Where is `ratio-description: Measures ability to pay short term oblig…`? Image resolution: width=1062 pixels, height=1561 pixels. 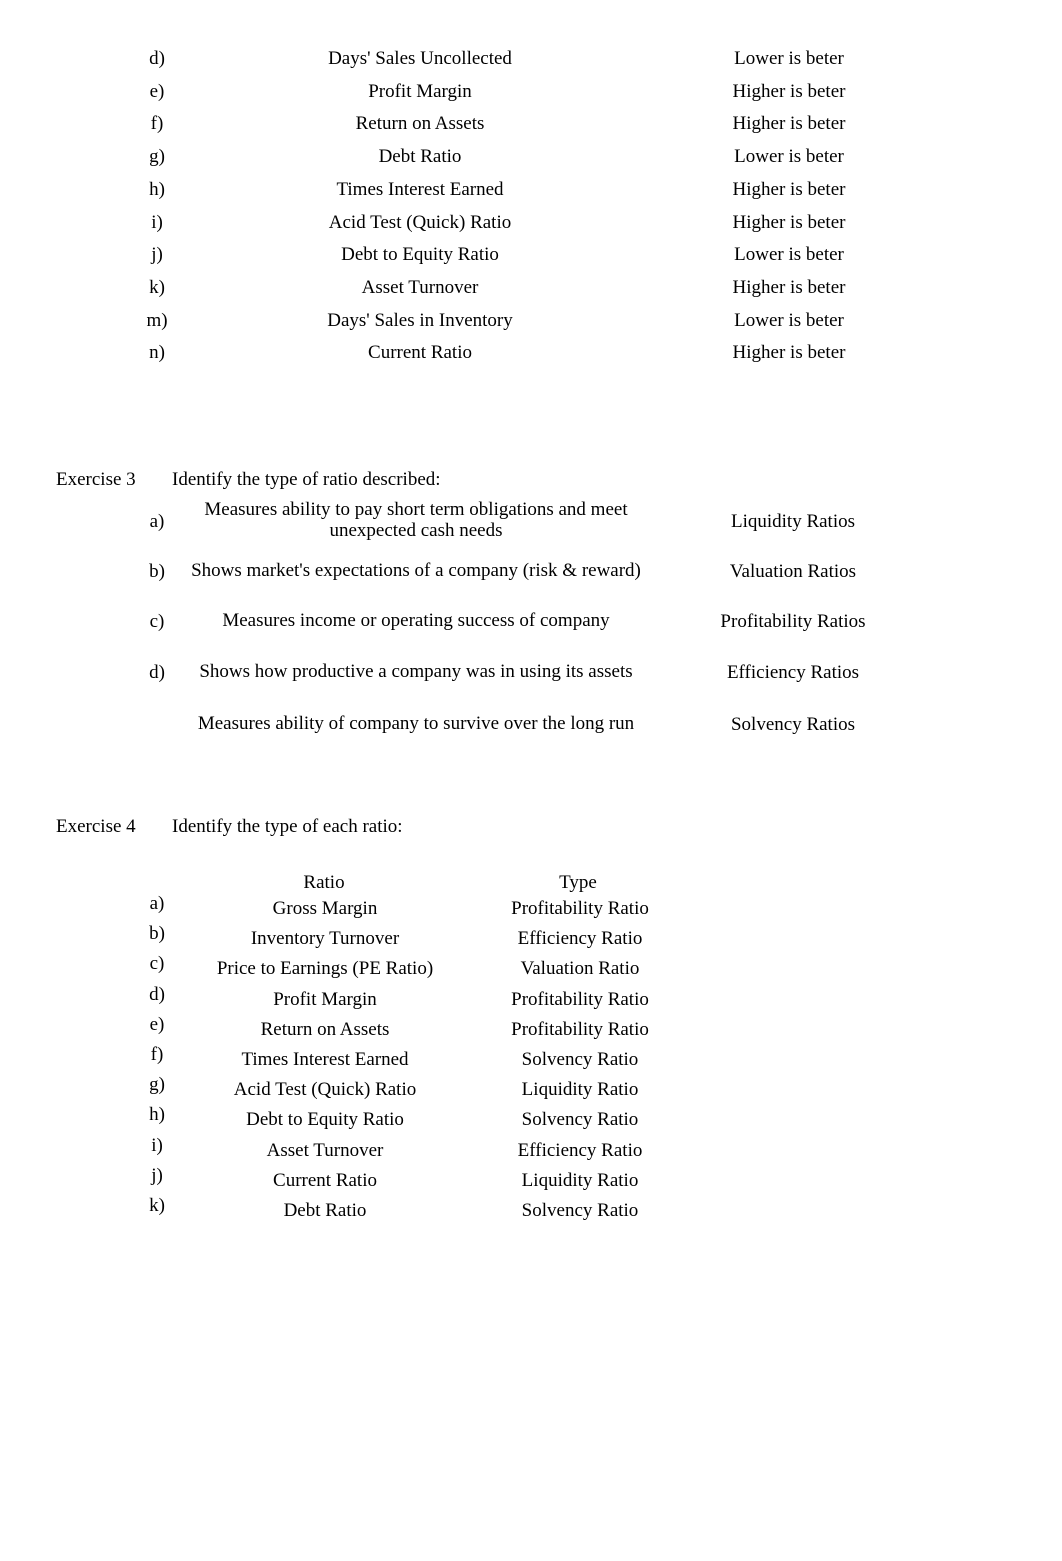 ratio-description: Measures ability to pay short term oblig… is located at coordinates (416, 520).